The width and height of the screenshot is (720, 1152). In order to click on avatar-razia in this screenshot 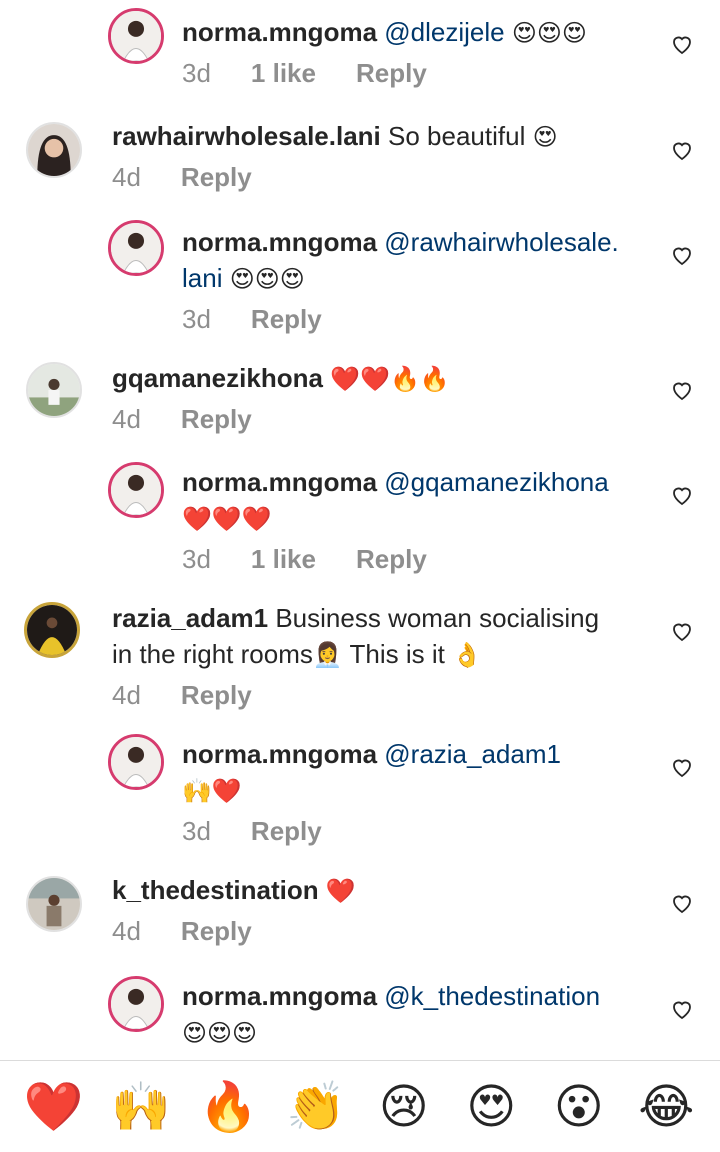, I will do `click(52, 630)`.